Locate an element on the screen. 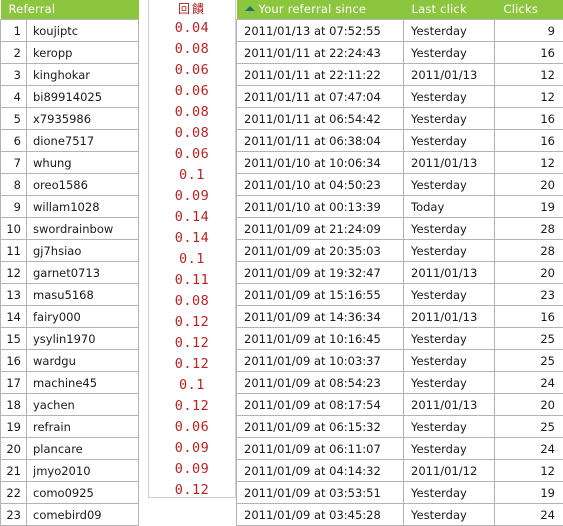  table-row: 14fairy000 is located at coordinates (70, 317).